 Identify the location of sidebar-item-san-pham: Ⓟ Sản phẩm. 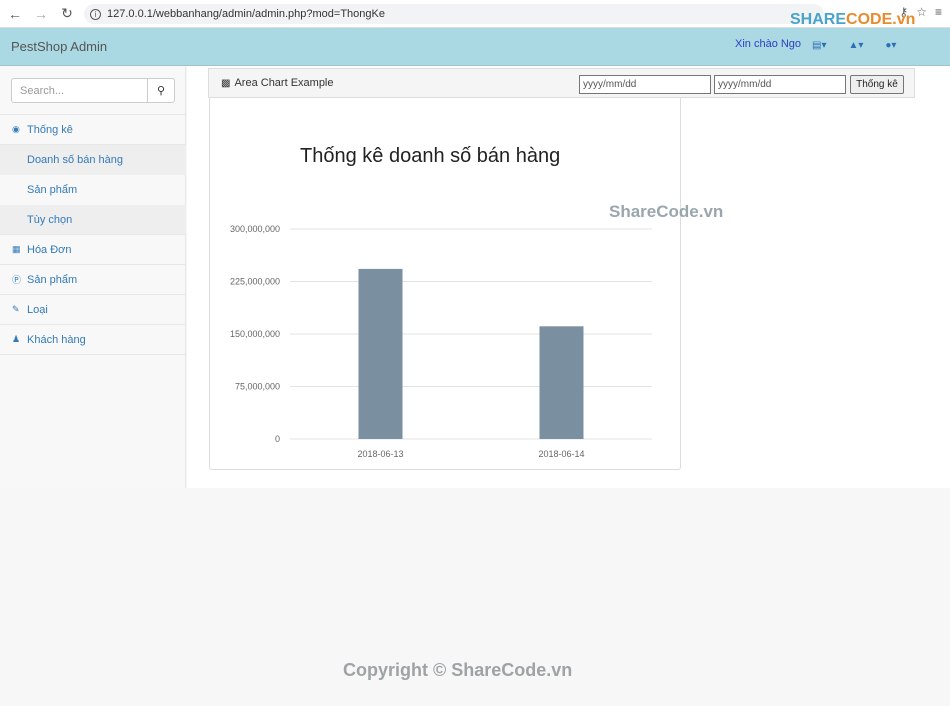
(93, 280).